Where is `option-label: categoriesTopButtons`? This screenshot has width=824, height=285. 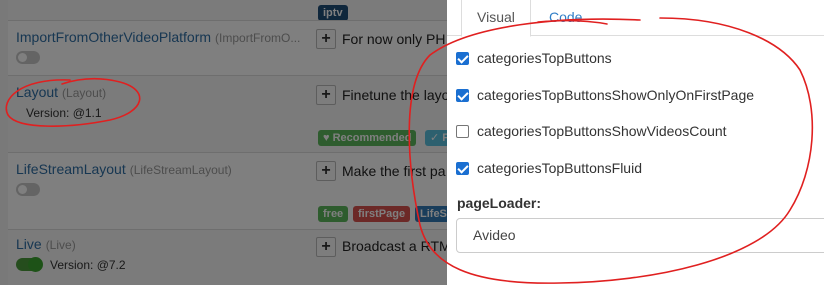
option-label: categoriesTopButtons is located at coordinates (544, 58).